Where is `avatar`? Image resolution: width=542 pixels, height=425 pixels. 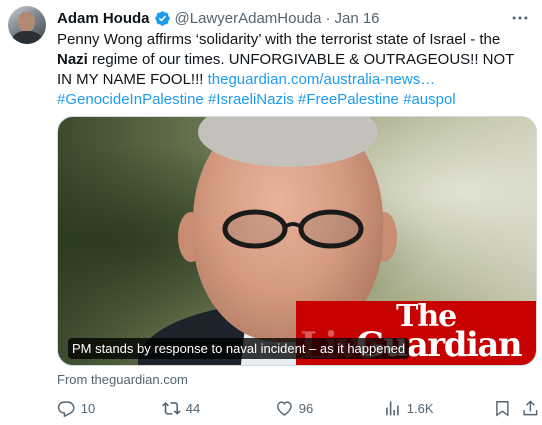
avatar is located at coordinates (27, 25).